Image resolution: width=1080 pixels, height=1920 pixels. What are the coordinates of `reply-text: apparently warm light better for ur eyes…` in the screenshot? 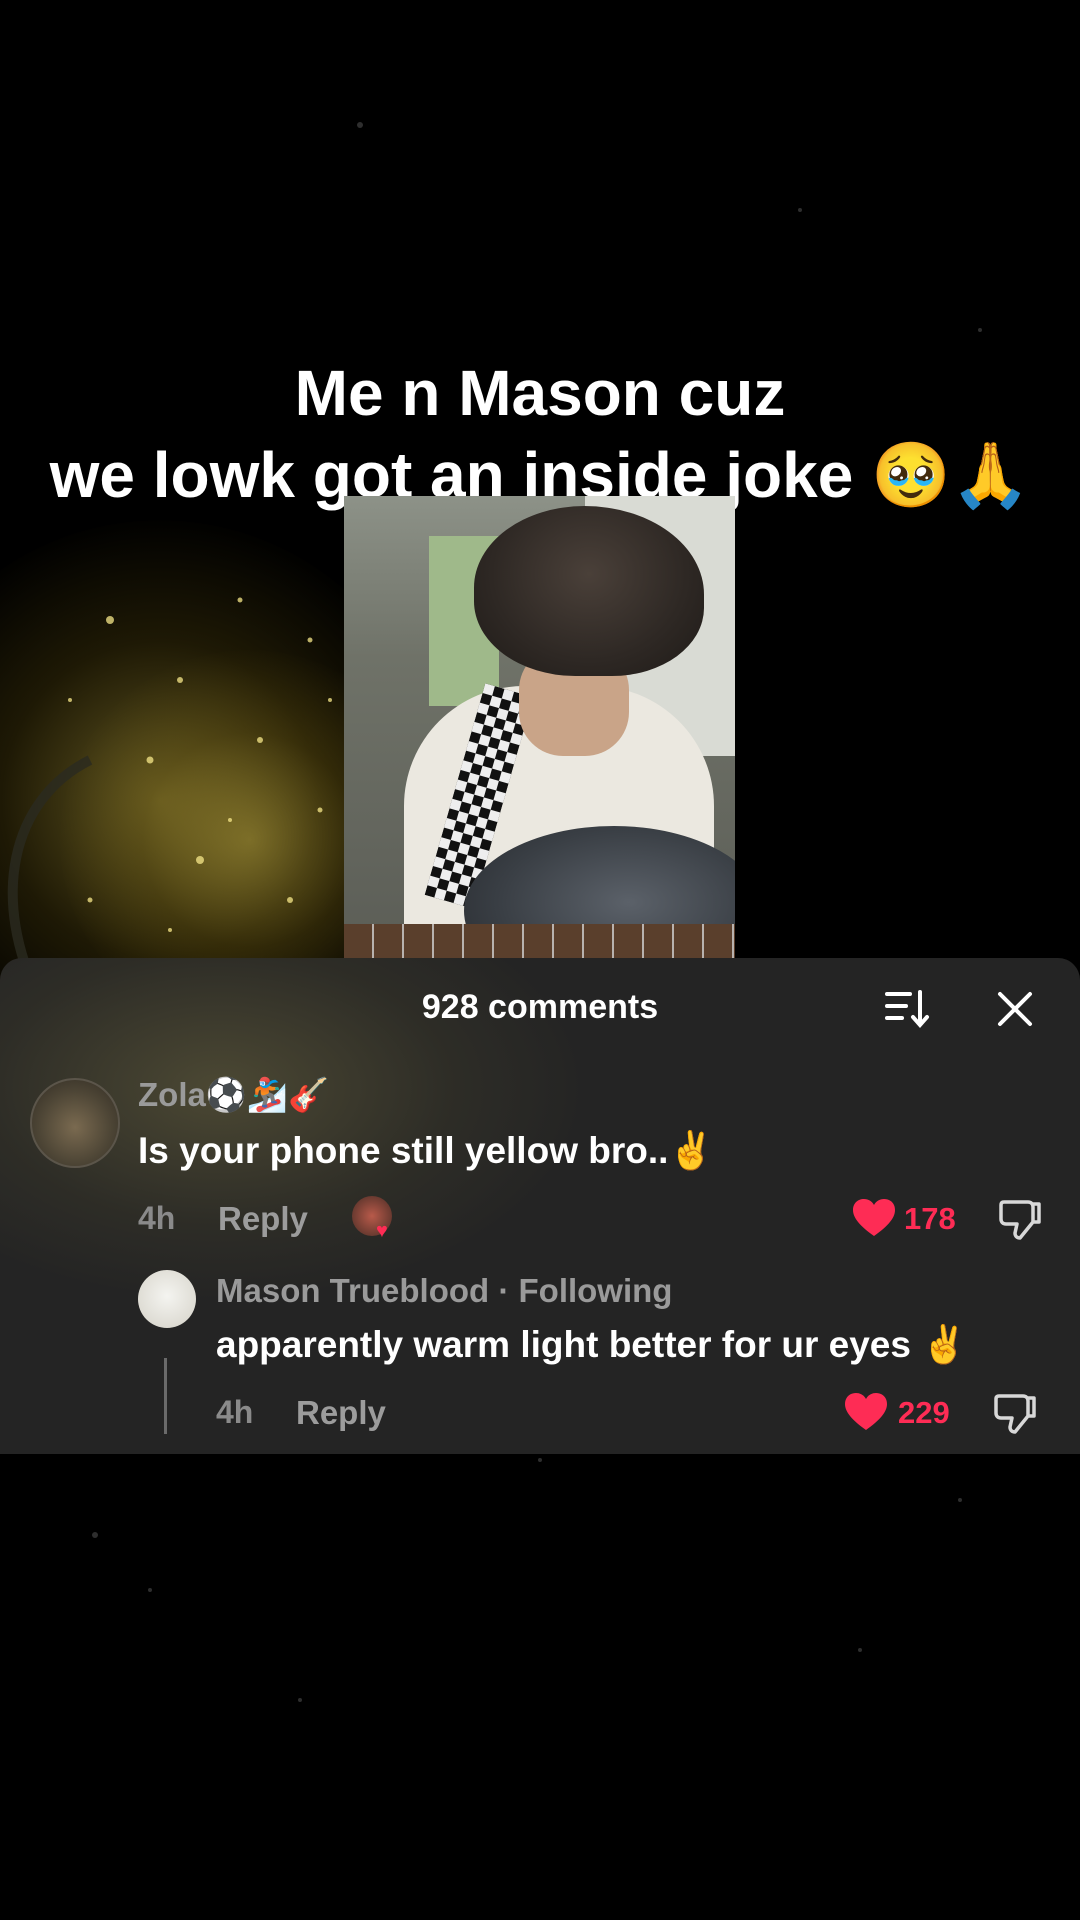 It's located at (592, 1344).